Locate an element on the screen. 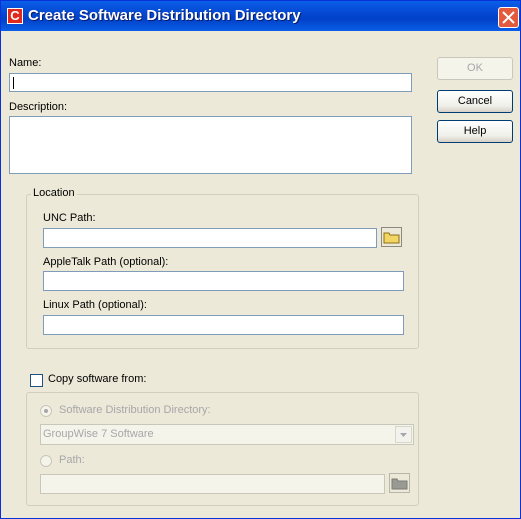 The image size is (521, 519). dropdown-button is located at coordinates (403, 434).